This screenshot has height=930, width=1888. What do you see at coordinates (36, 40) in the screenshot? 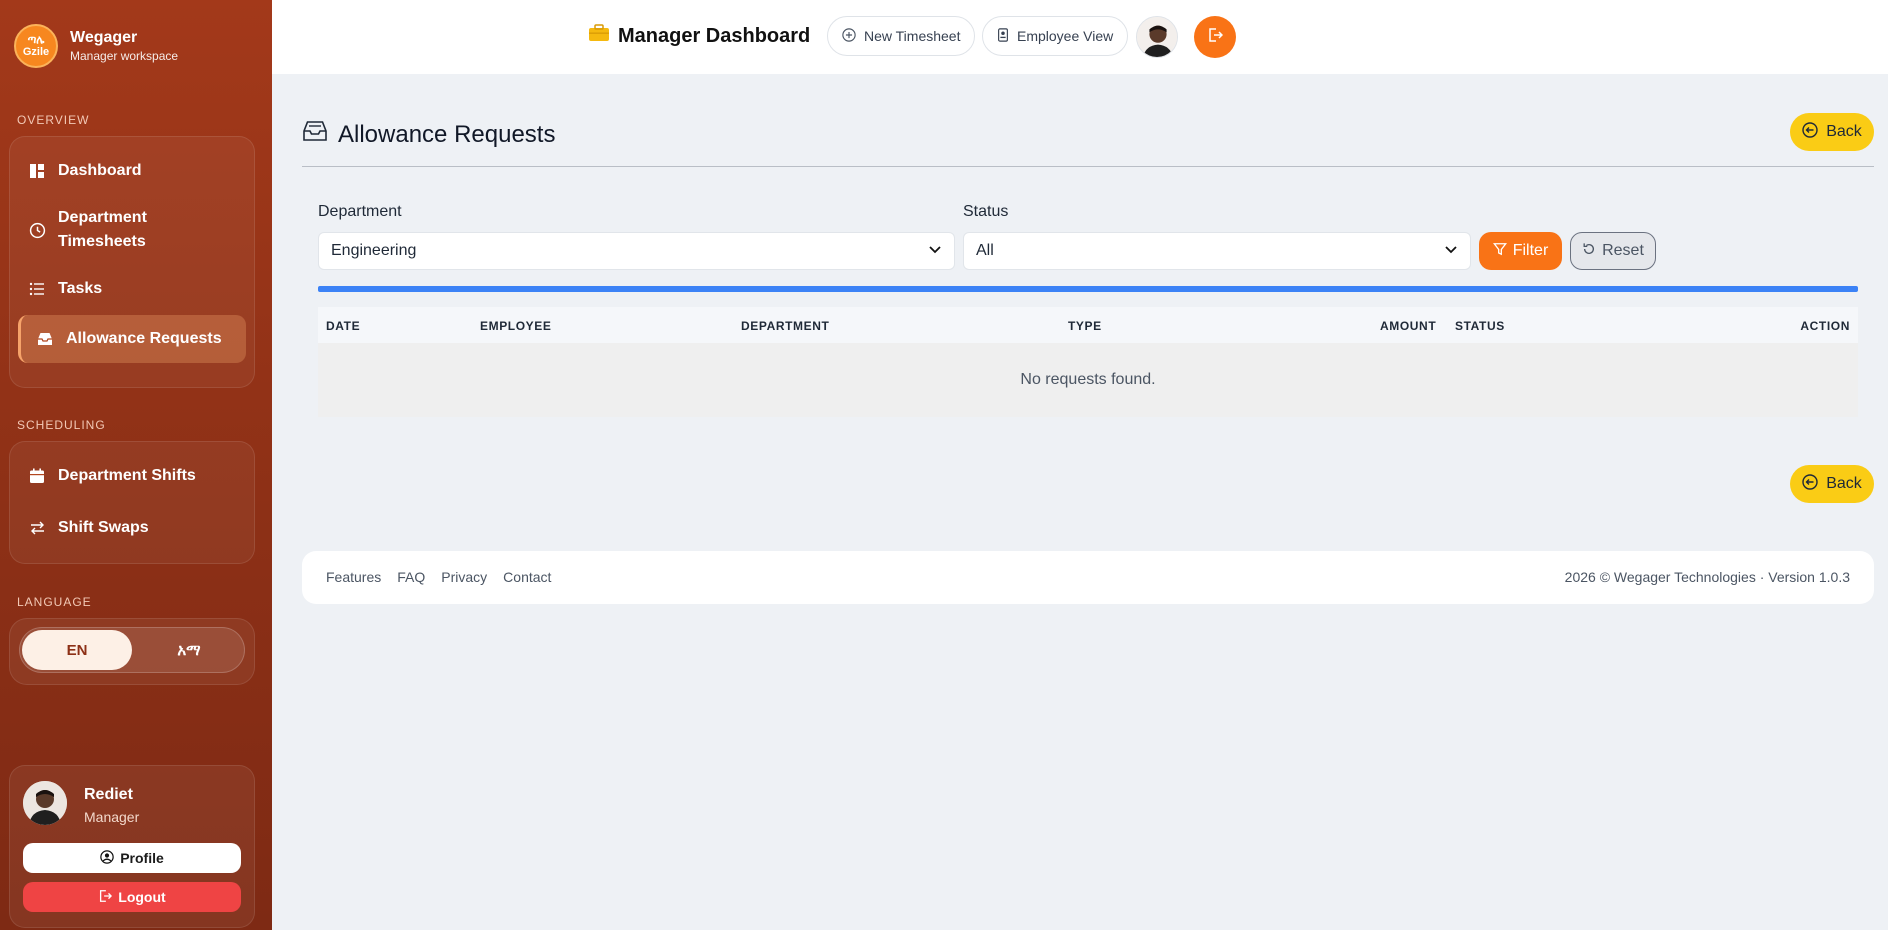
I see `brand-logo-top: ጣሌ` at bounding box center [36, 40].